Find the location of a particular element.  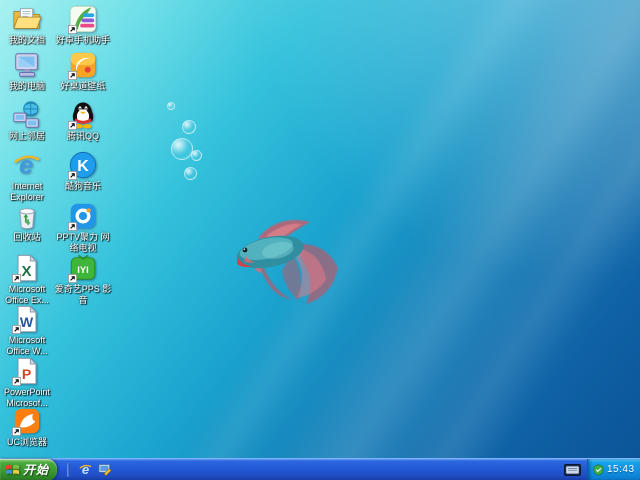

kugou-music-icon: K is located at coordinates (83, 165).